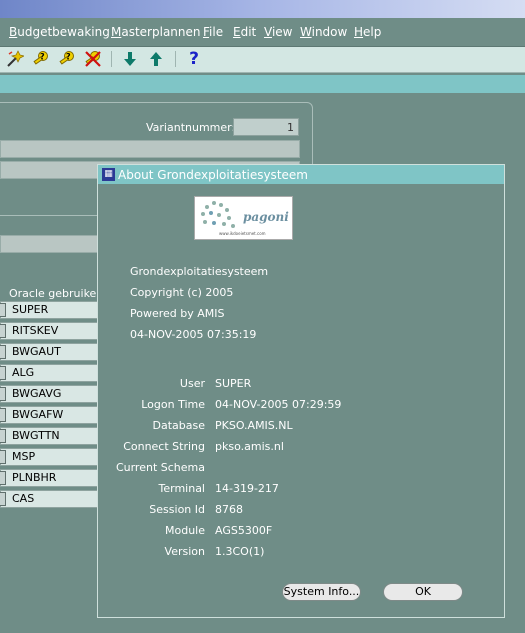 This screenshot has height=633, width=525. Describe the element at coordinates (156, 59) in the screenshot. I see `arrow-up-icon` at that location.